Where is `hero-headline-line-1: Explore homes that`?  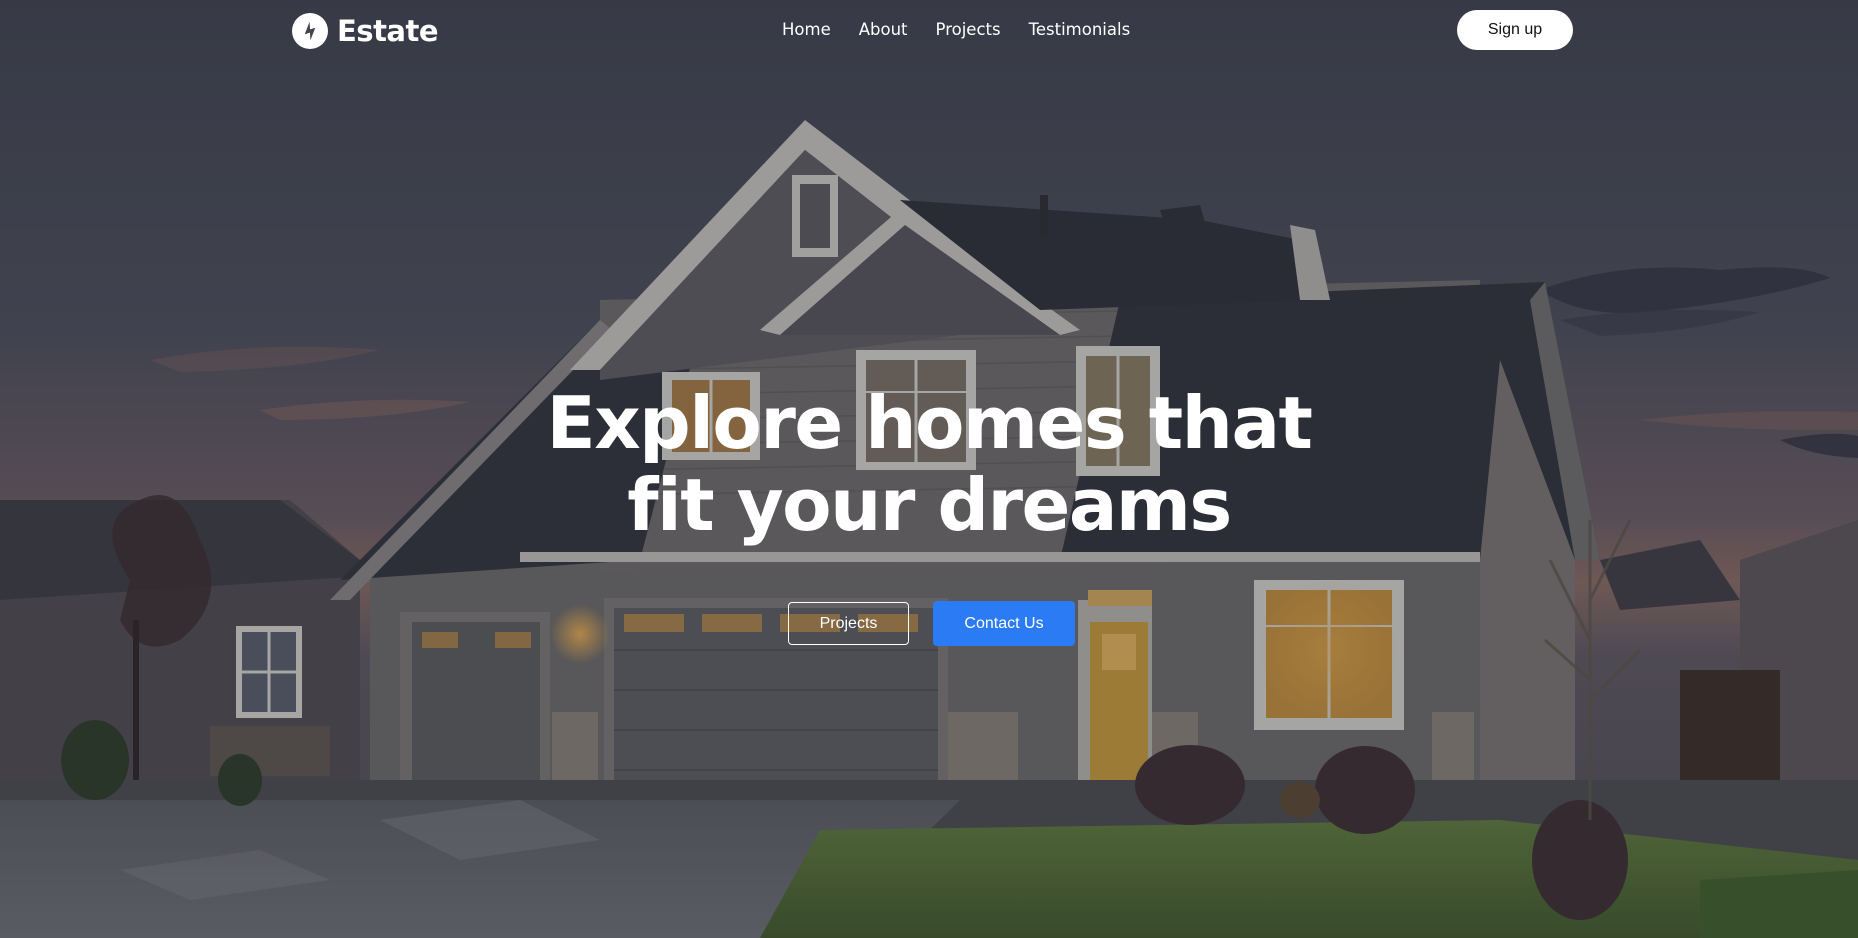 hero-headline-line-1: Explore homes that is located at coordinates (929, 423).